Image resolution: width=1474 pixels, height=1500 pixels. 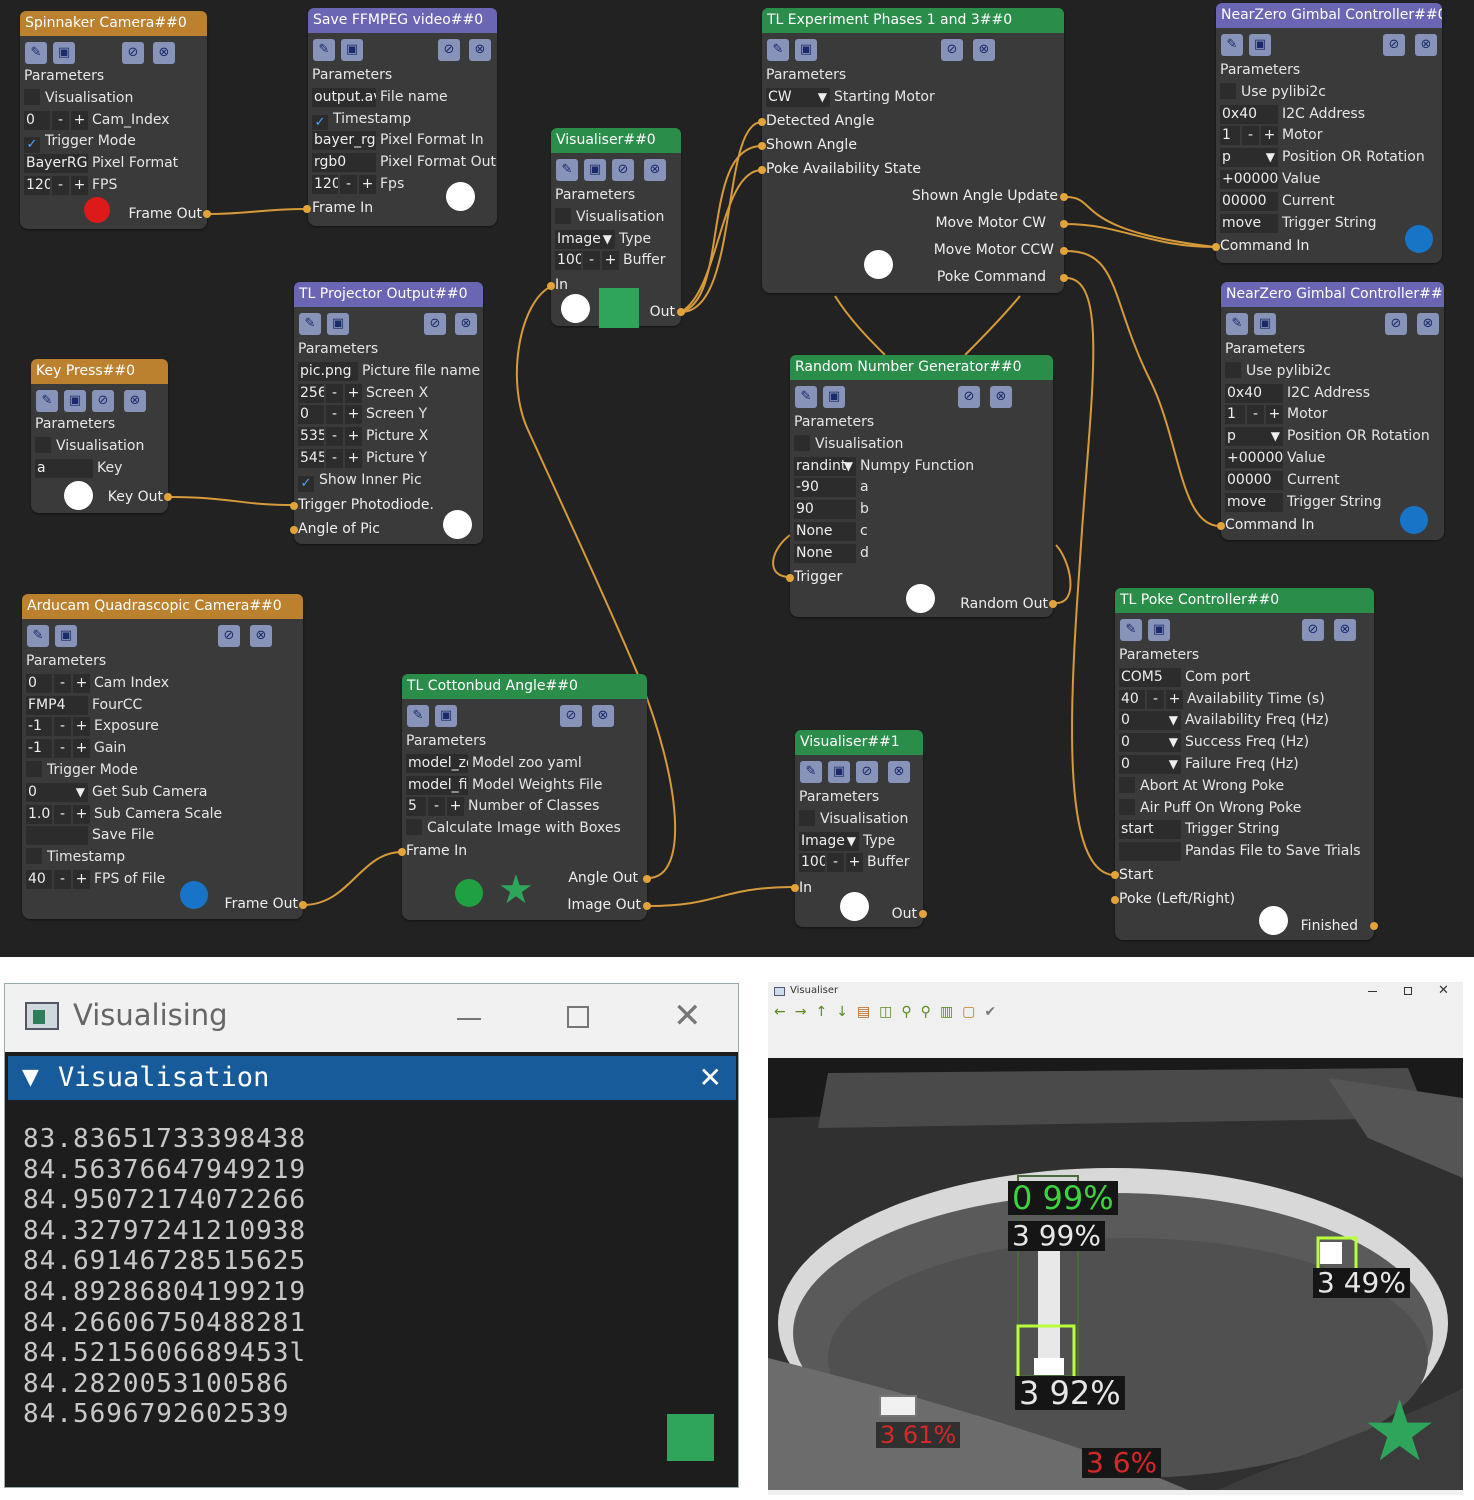 I want to click on screen-x-field: 256, so click(x=311, y=393).